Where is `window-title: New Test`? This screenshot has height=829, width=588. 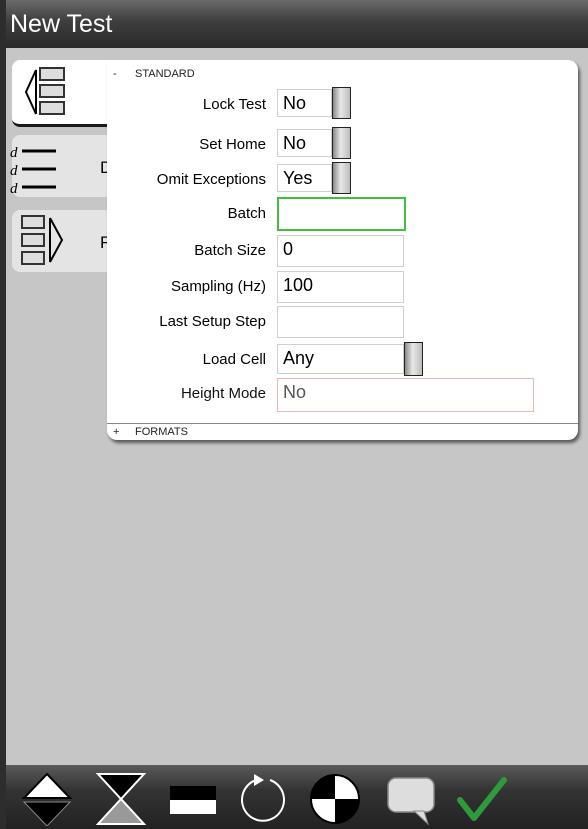
window-title: New Test is located at coordinates (61, 24).